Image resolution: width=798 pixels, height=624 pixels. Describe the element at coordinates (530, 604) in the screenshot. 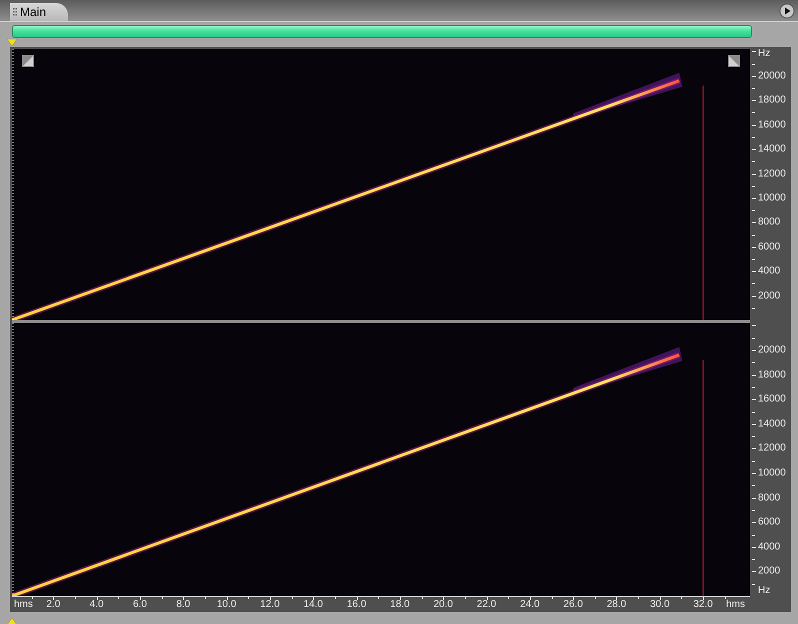

I see `axis-label: 24.0` at that location.